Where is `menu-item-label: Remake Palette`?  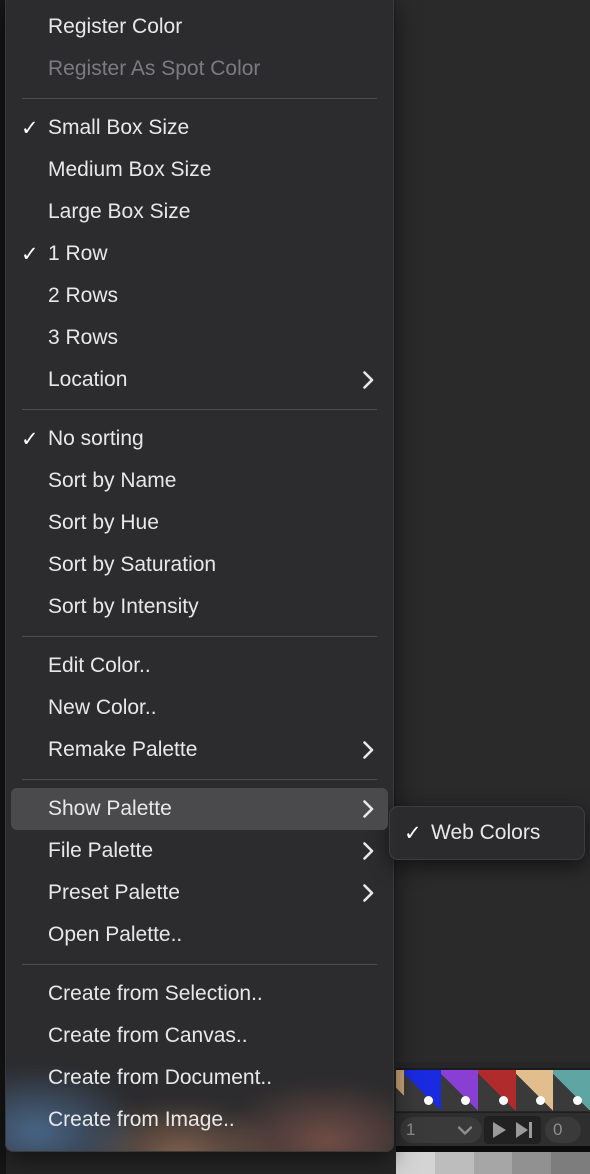
menu-item-label: Remake Palette is located at coordinates (123, 749).